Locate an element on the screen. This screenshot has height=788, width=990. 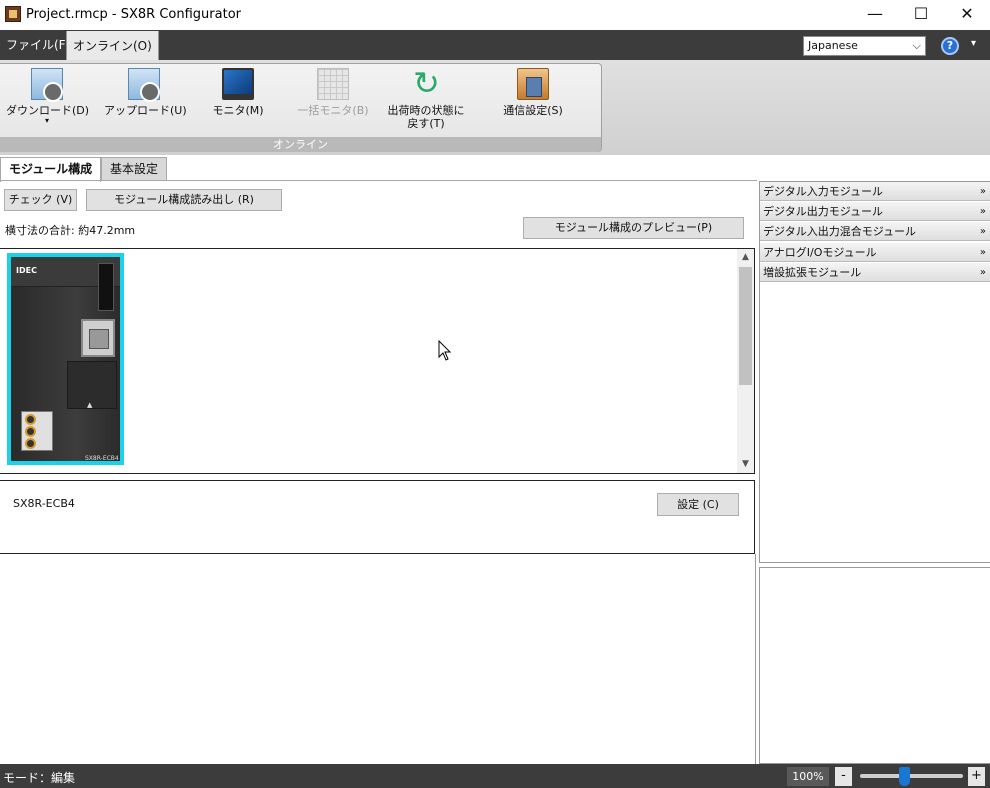
download-button: ダウンロード(D) ▾ is located at coordinates (47, 101).